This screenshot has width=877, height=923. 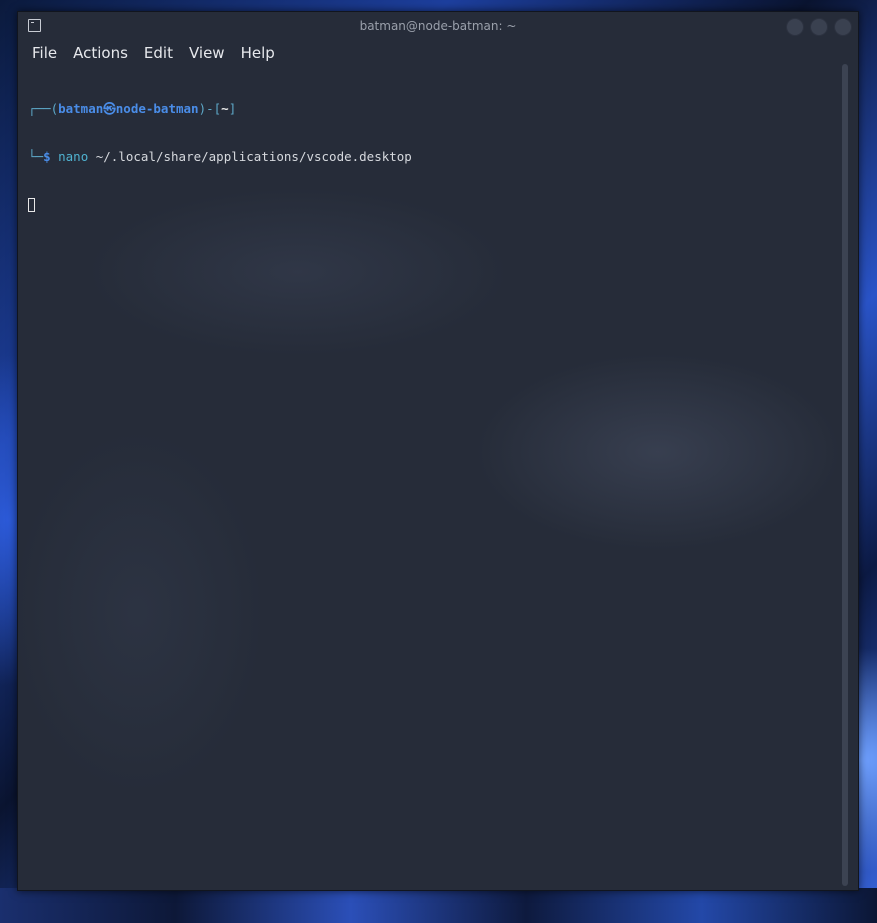 I want to click on prompt-dollar: $, so click(x=47, y=156).